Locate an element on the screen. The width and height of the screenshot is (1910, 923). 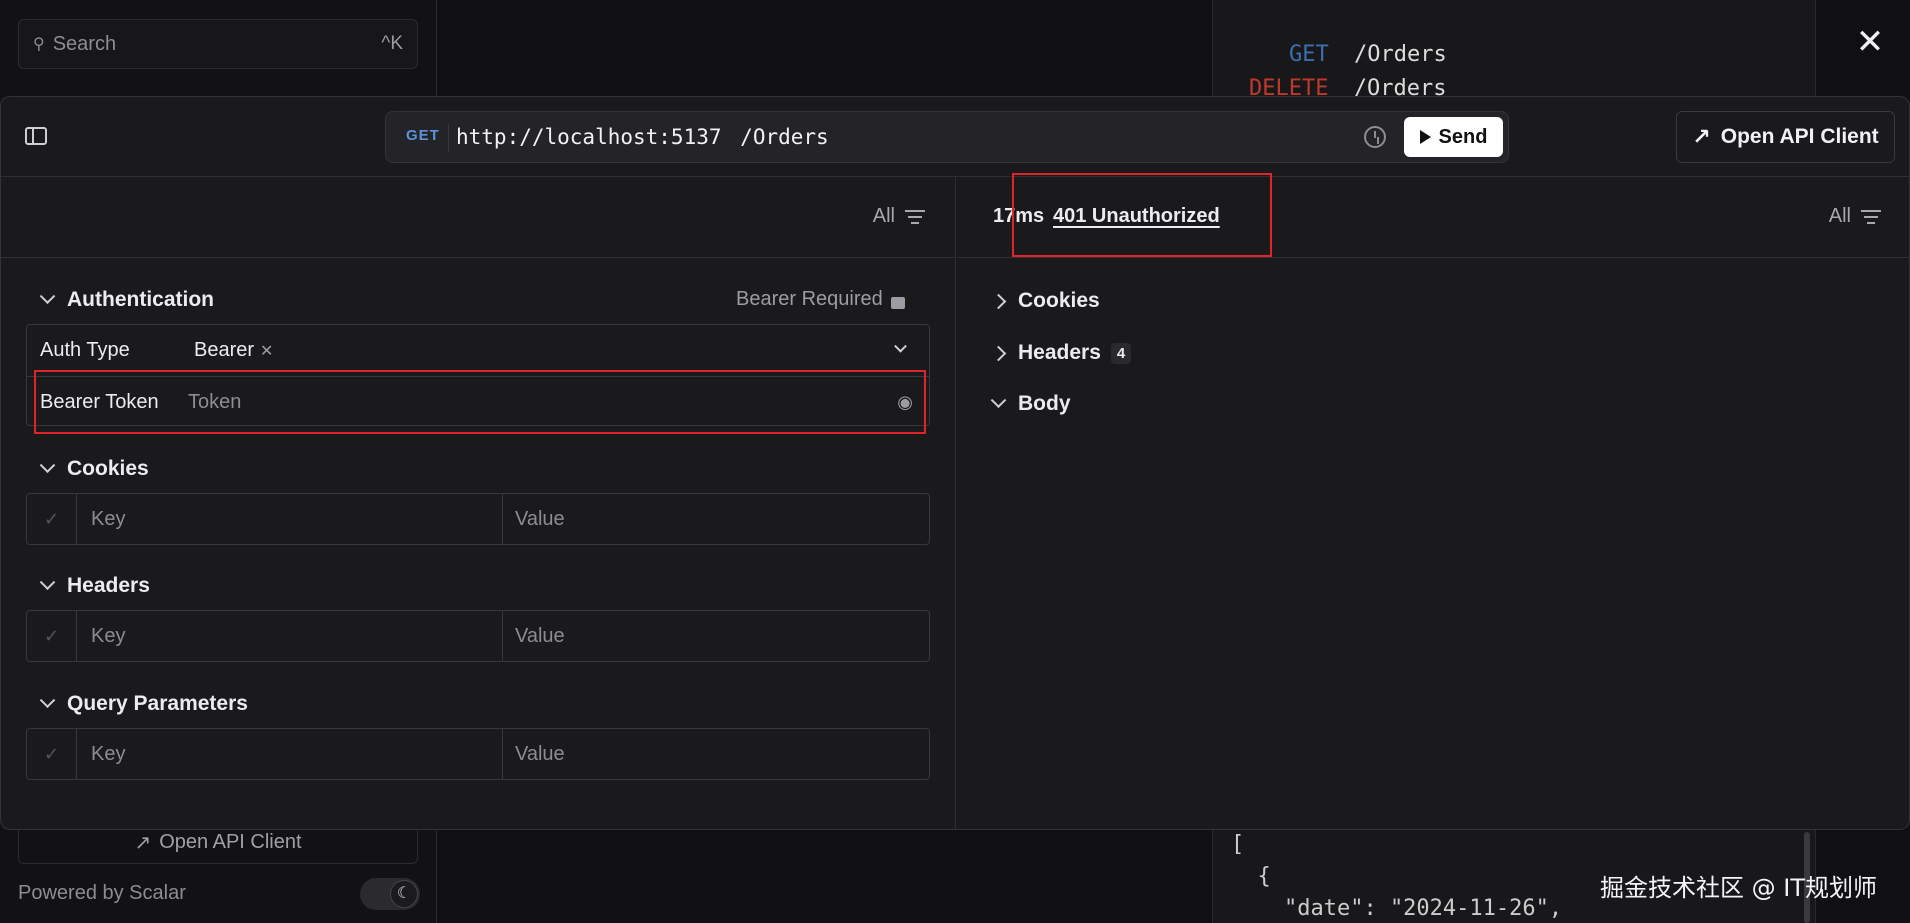
request-filter: All is located at coordinates (899, 216).